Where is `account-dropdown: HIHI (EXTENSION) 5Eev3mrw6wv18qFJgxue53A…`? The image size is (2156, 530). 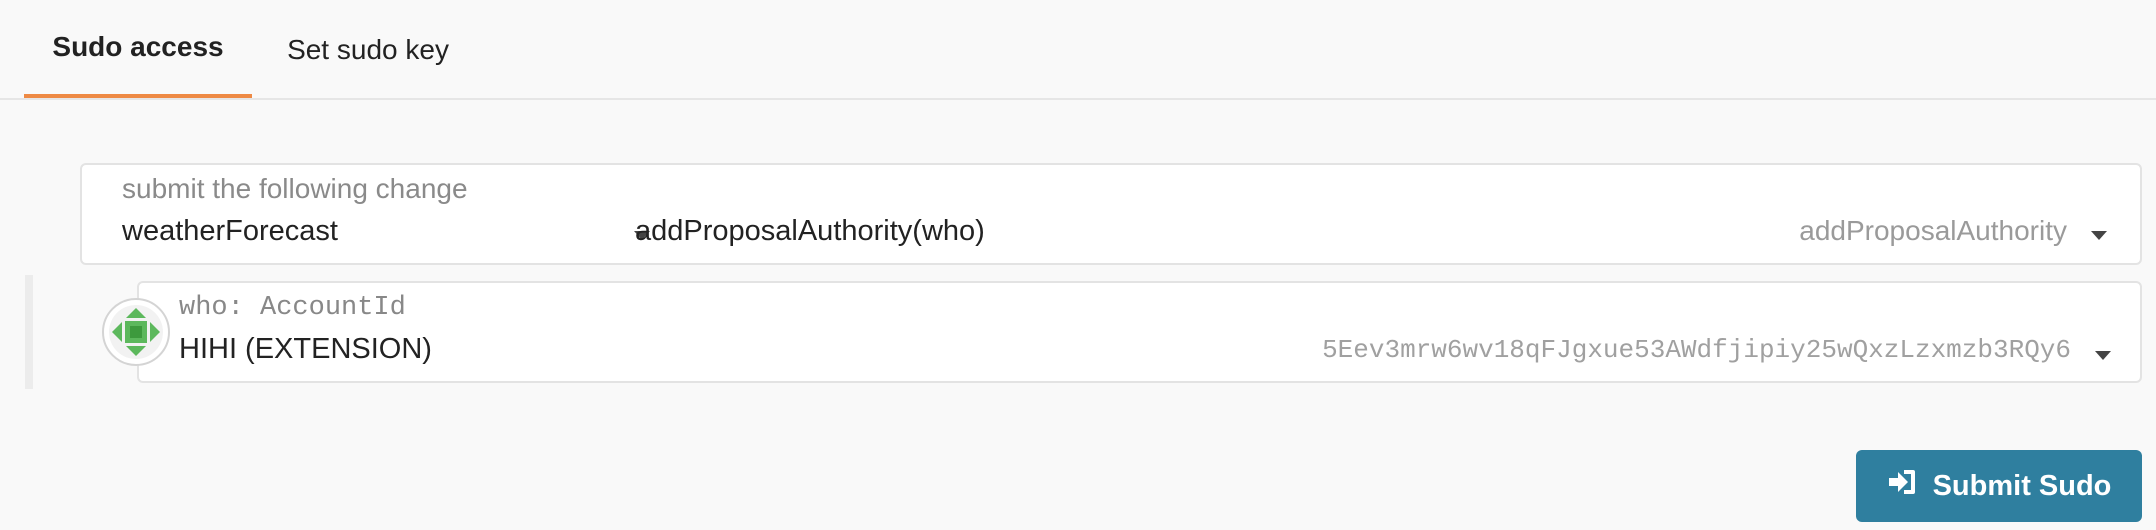
account-dropdown: HIHI (EXTENSION) 5Eev3mrw6wv18qFJgxue53A… is located at coordinates (1154, 349).